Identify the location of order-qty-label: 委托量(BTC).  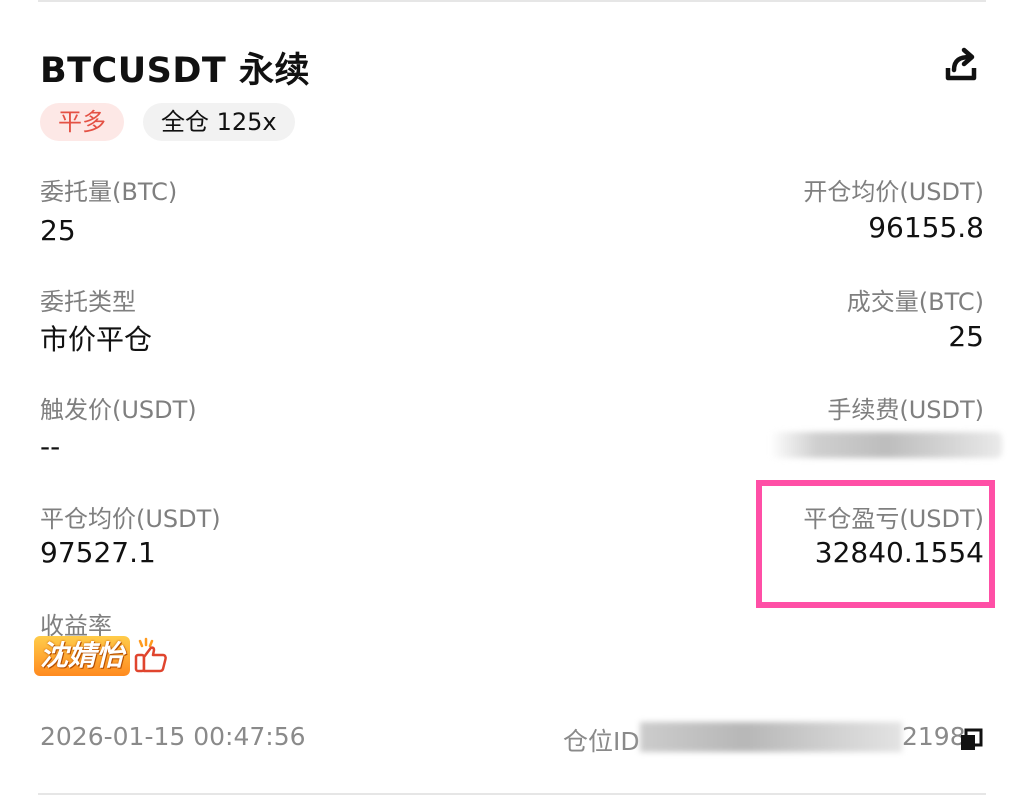
(109, 192).